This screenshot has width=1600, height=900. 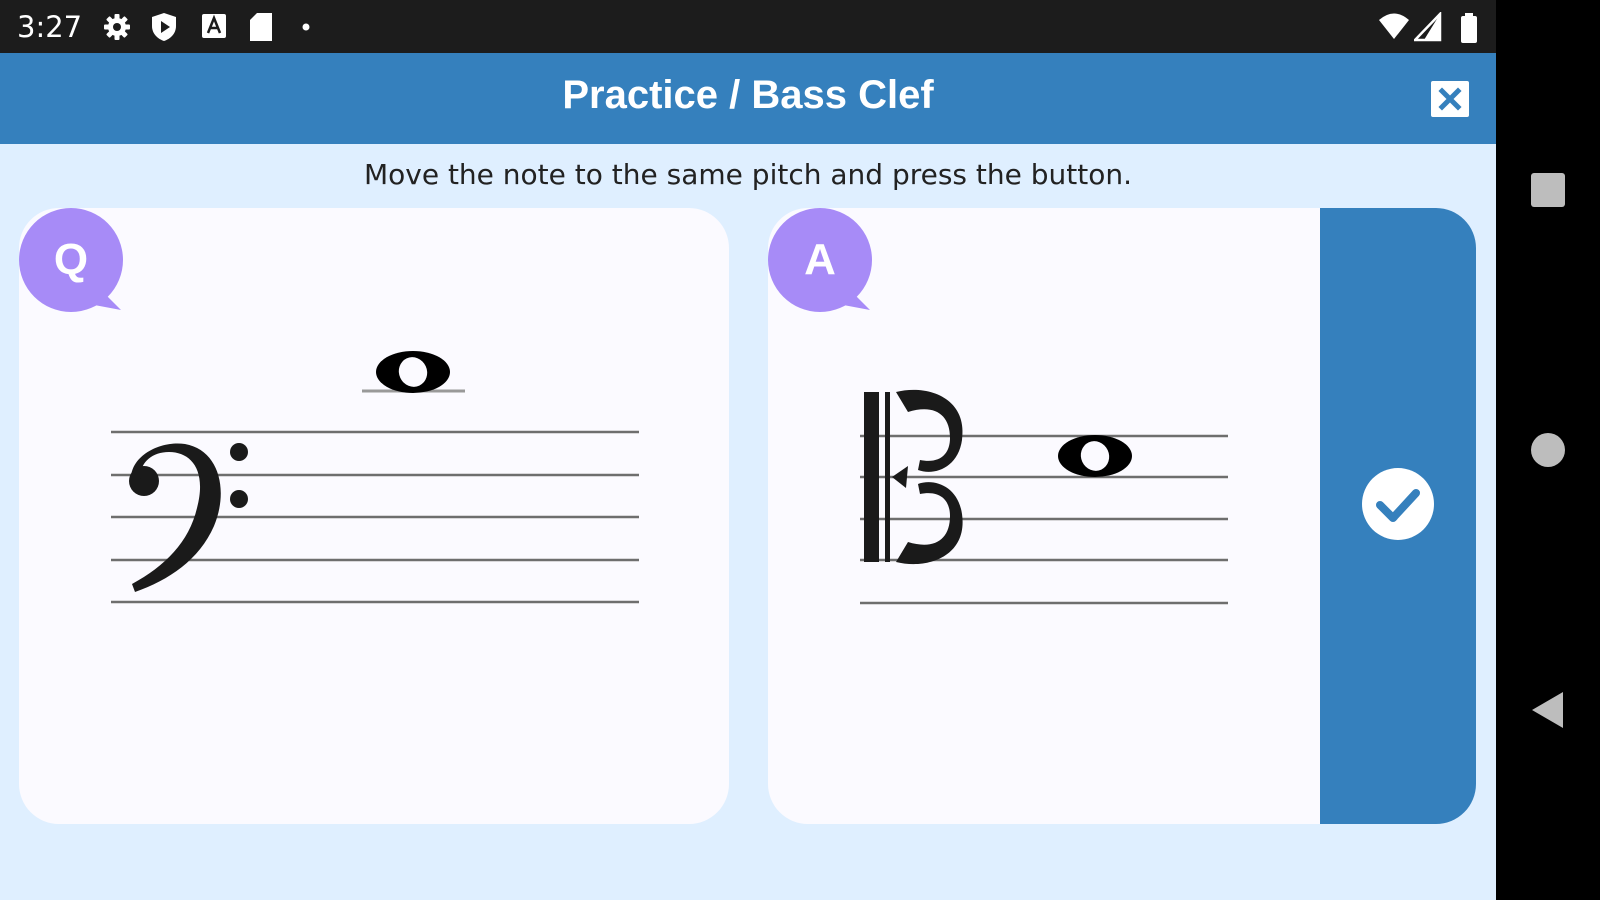 What do you see at coordinates (1428, 27) in the screenshot?
I see `cell-signal-icon` at bounding box center [1428, 27].